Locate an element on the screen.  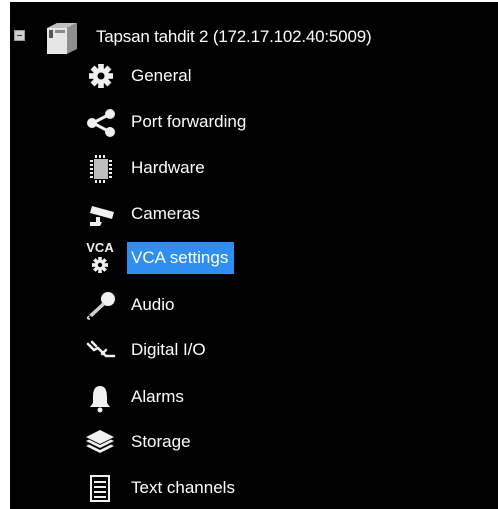
bell-icon is located at coordinates (100, 399).